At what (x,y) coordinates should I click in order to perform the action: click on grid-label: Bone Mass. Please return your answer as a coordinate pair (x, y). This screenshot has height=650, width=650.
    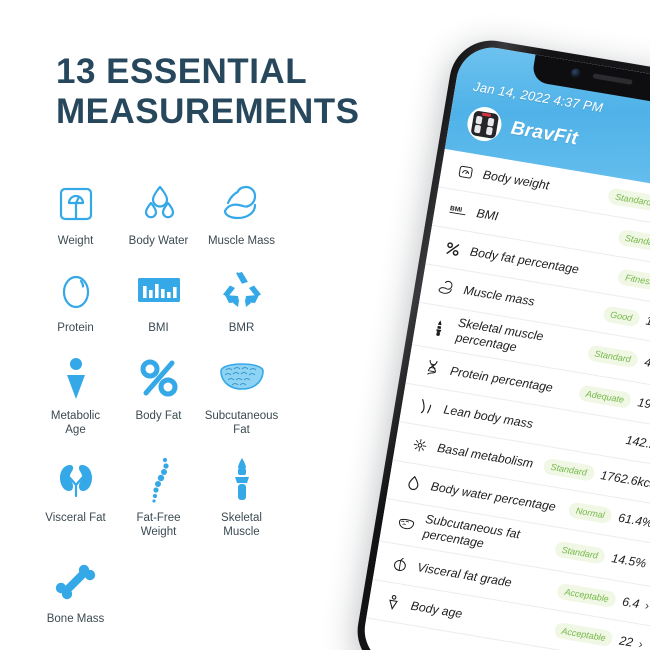
    Looking at the image, I should click on (75, 619).